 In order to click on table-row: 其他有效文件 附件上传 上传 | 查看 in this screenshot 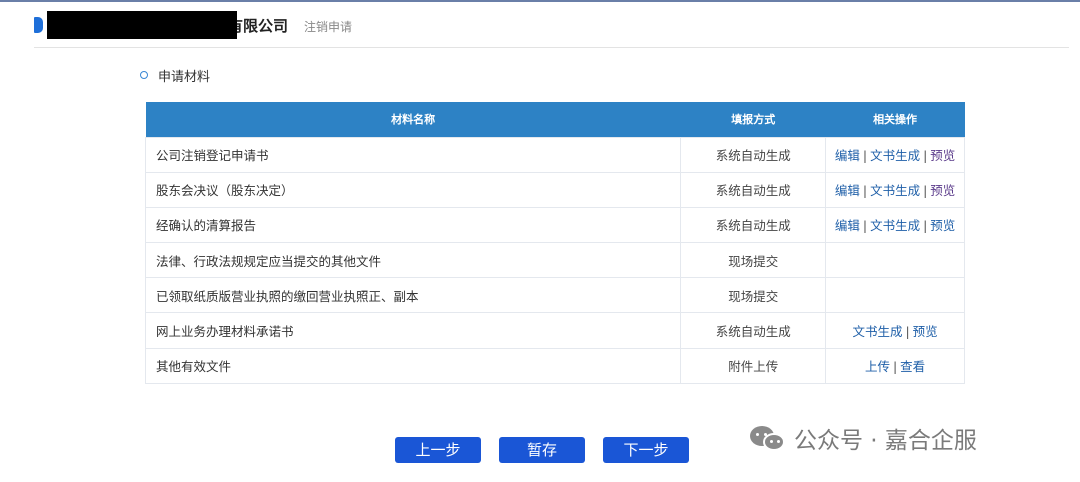, I will do `click(554, 365)`.